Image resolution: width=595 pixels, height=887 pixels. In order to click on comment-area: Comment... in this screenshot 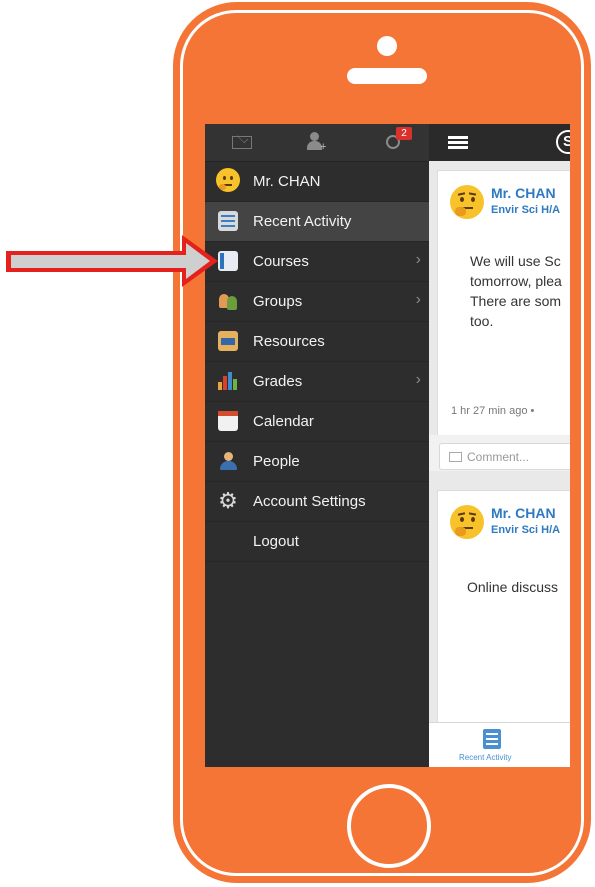, I will do `click(499, 453)`.